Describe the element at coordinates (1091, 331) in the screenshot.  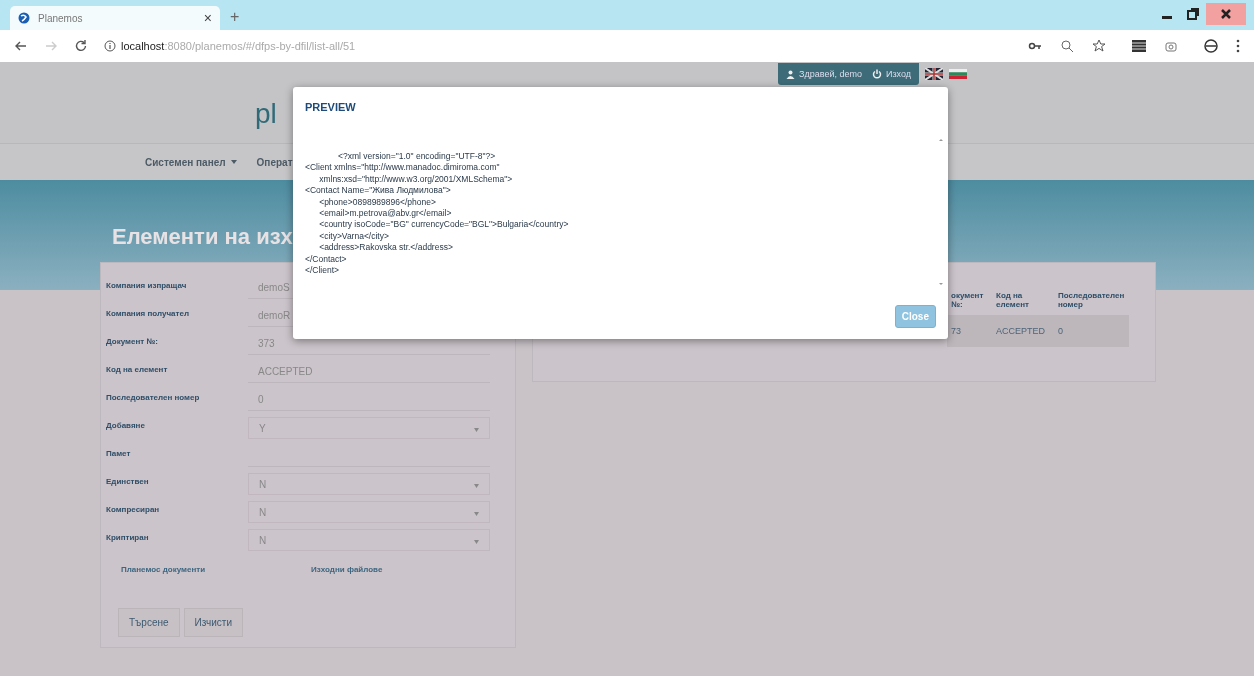
I see `table-cell: 0` at that location.